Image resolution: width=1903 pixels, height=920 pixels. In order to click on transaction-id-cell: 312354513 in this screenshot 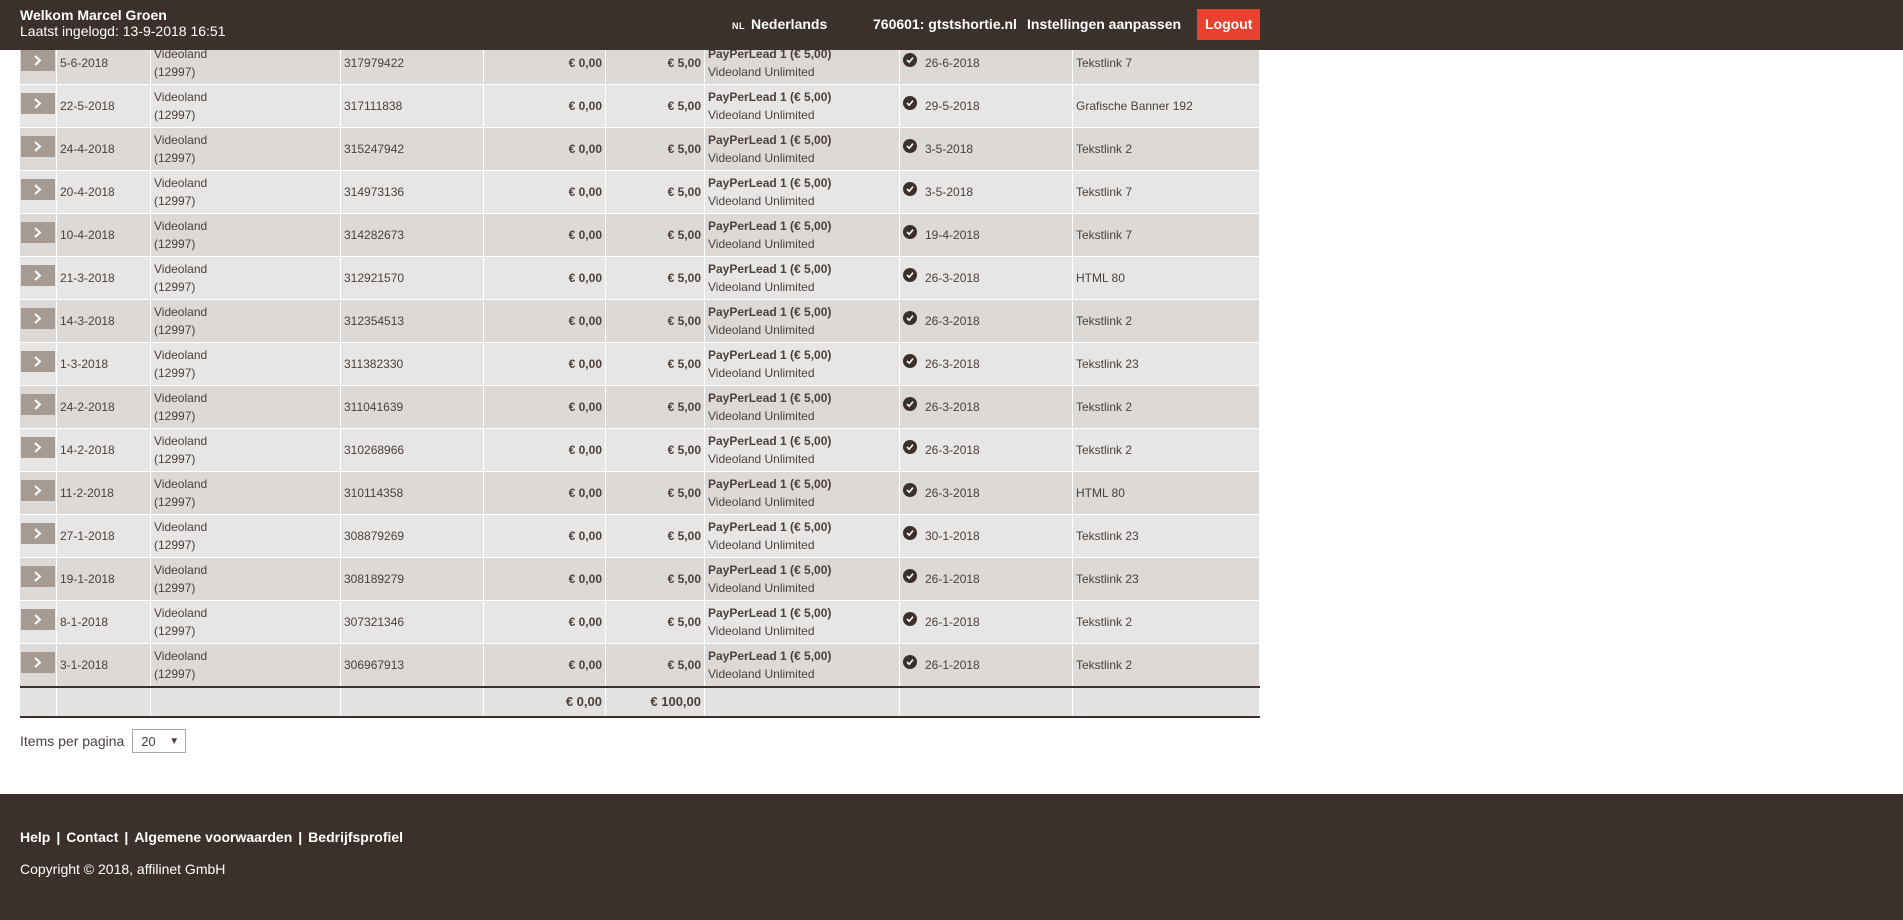, I will do `click(412, 321)`.